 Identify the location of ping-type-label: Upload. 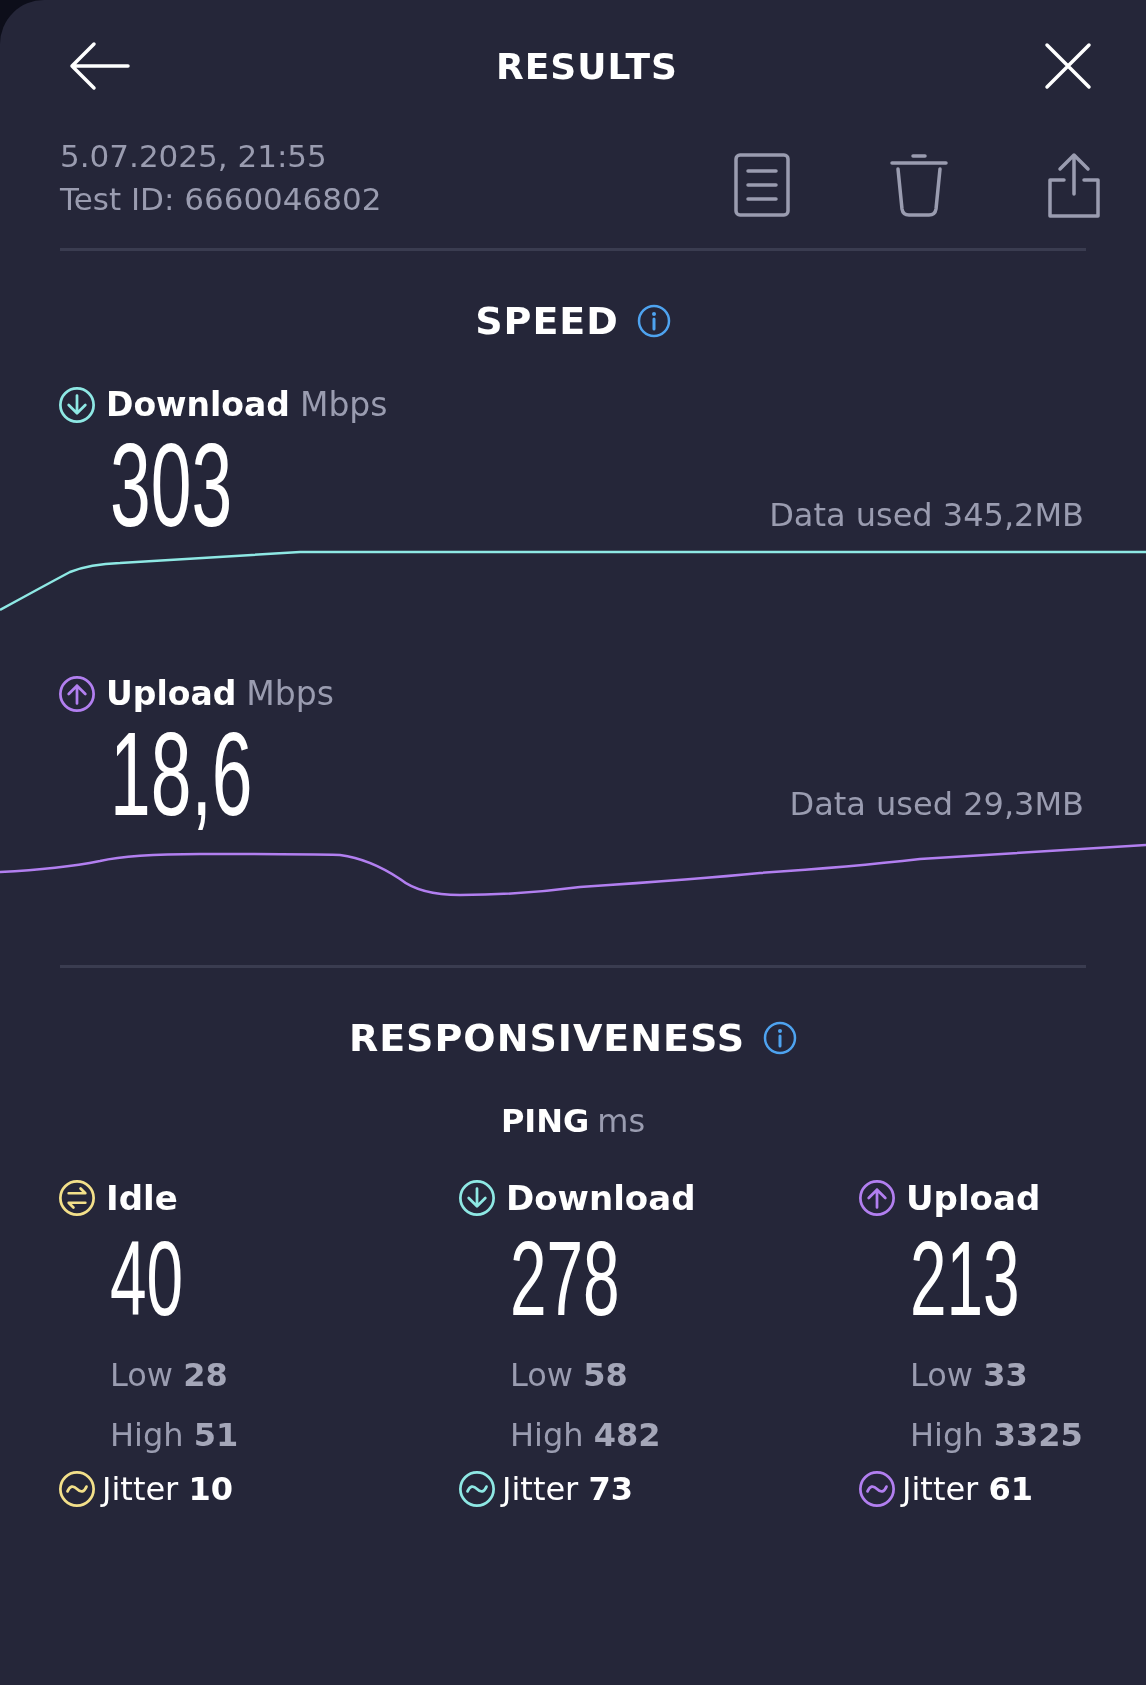
(973, 1198).